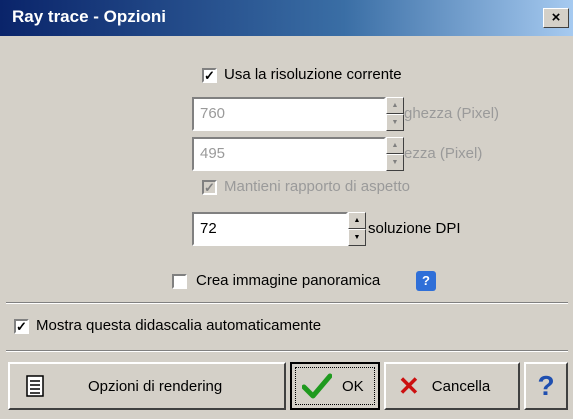  I want to click on use-current-resolution-label: Usa la risoluzione corrente, so click(313, 74).